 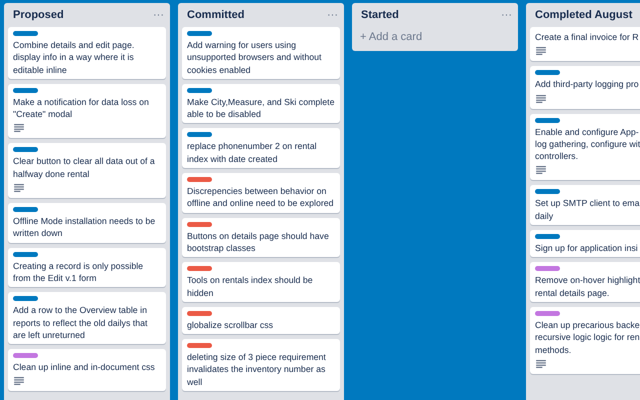 I want to click on card-title: index with date created, so click(x=232, y=159).